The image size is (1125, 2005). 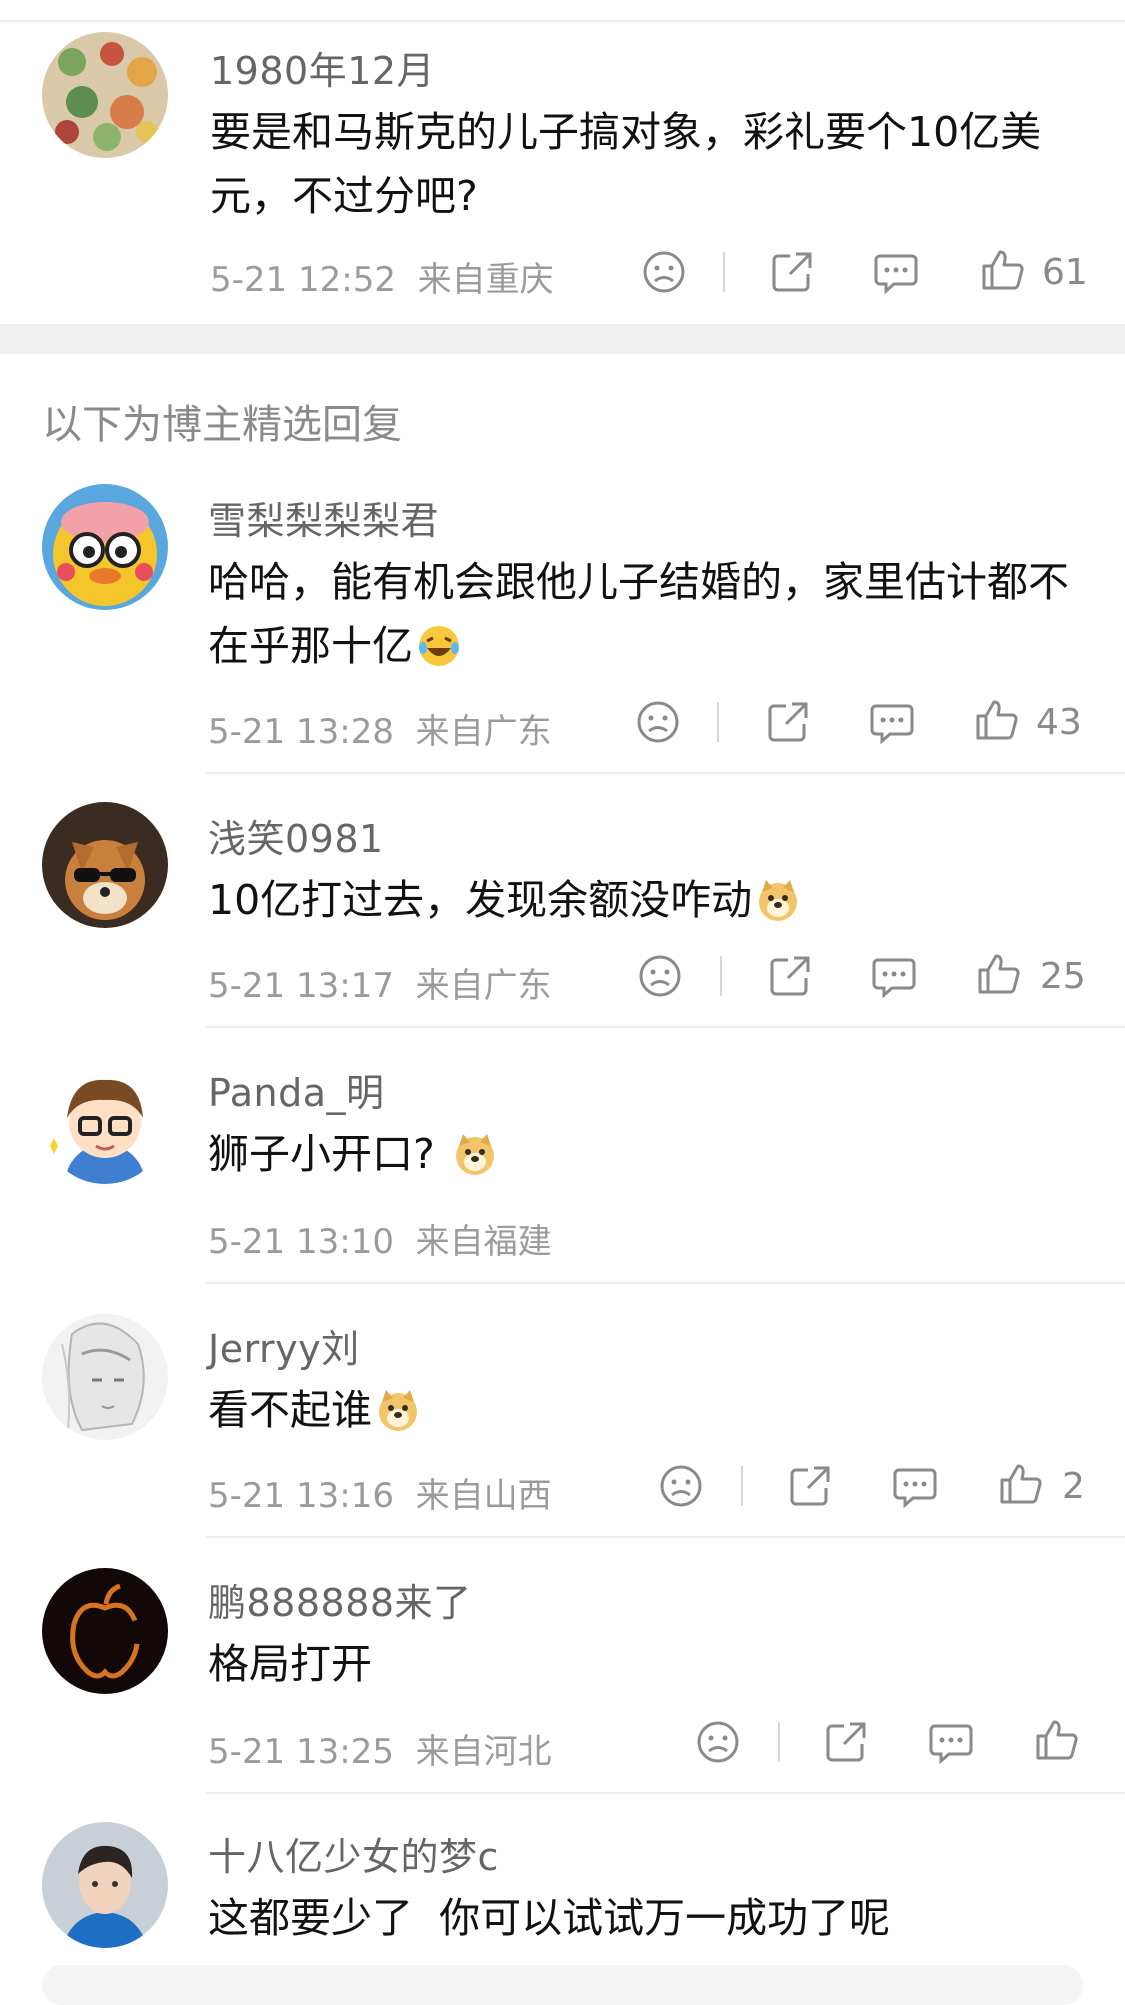 I want to click on like-count: 61, so click(x=1065, y=272).